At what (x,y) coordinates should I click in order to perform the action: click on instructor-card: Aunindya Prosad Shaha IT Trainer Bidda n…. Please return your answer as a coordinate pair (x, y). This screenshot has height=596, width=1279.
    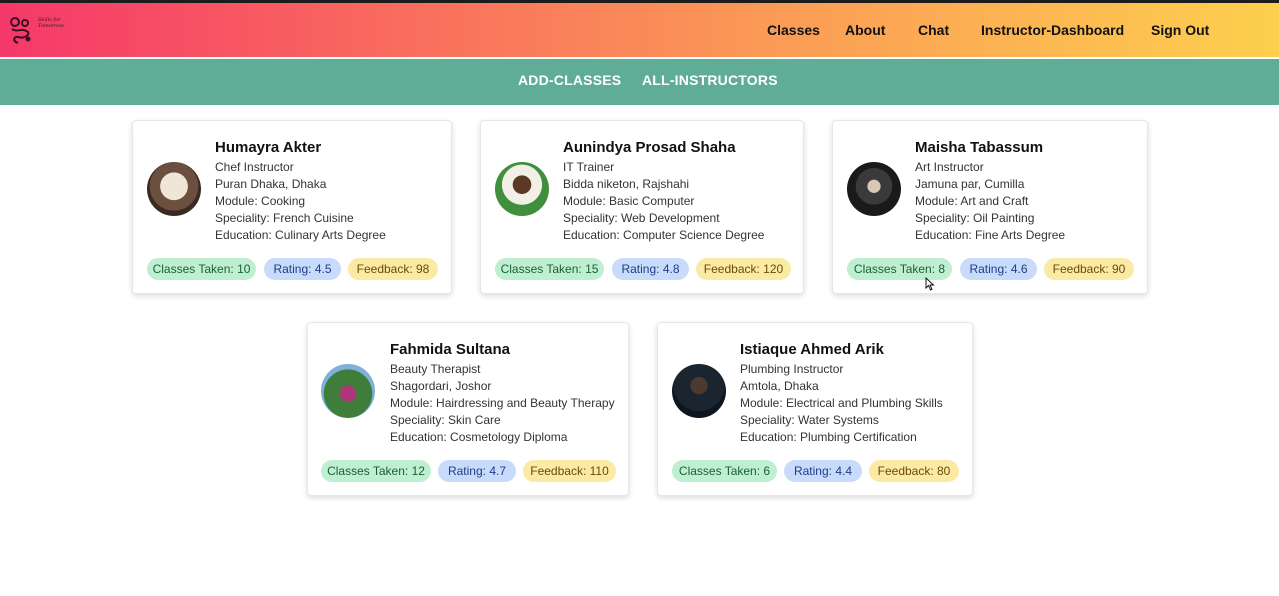
    Looking at the image, I should click on (642, 207).